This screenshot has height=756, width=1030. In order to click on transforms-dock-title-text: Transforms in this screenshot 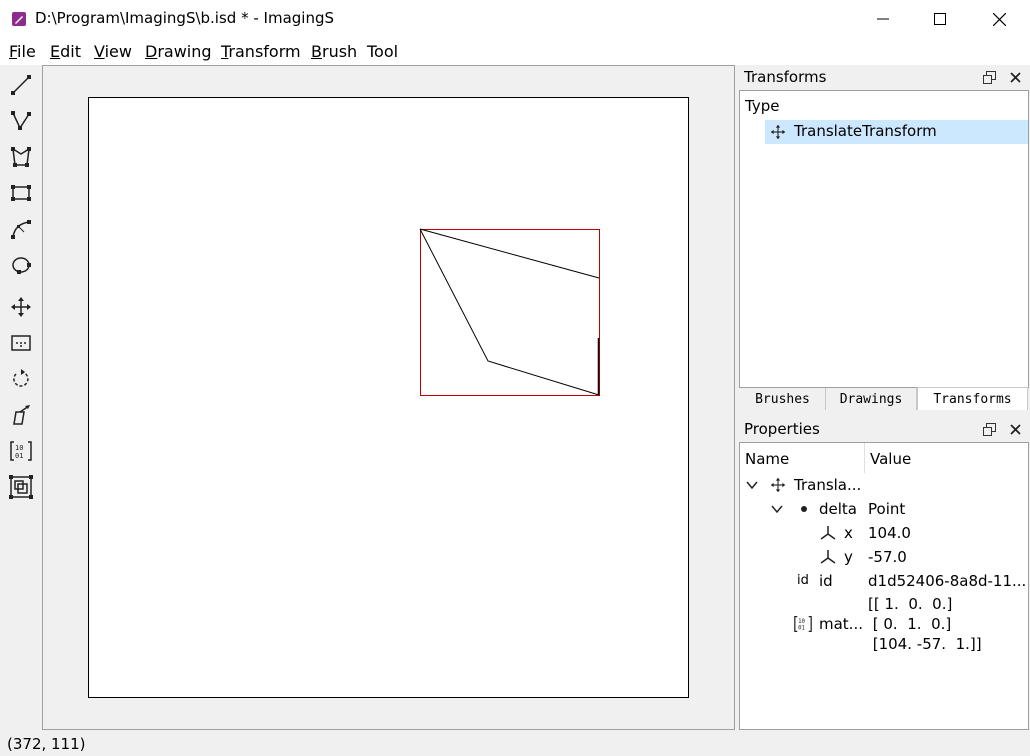, I will do `click(785, 77)`.